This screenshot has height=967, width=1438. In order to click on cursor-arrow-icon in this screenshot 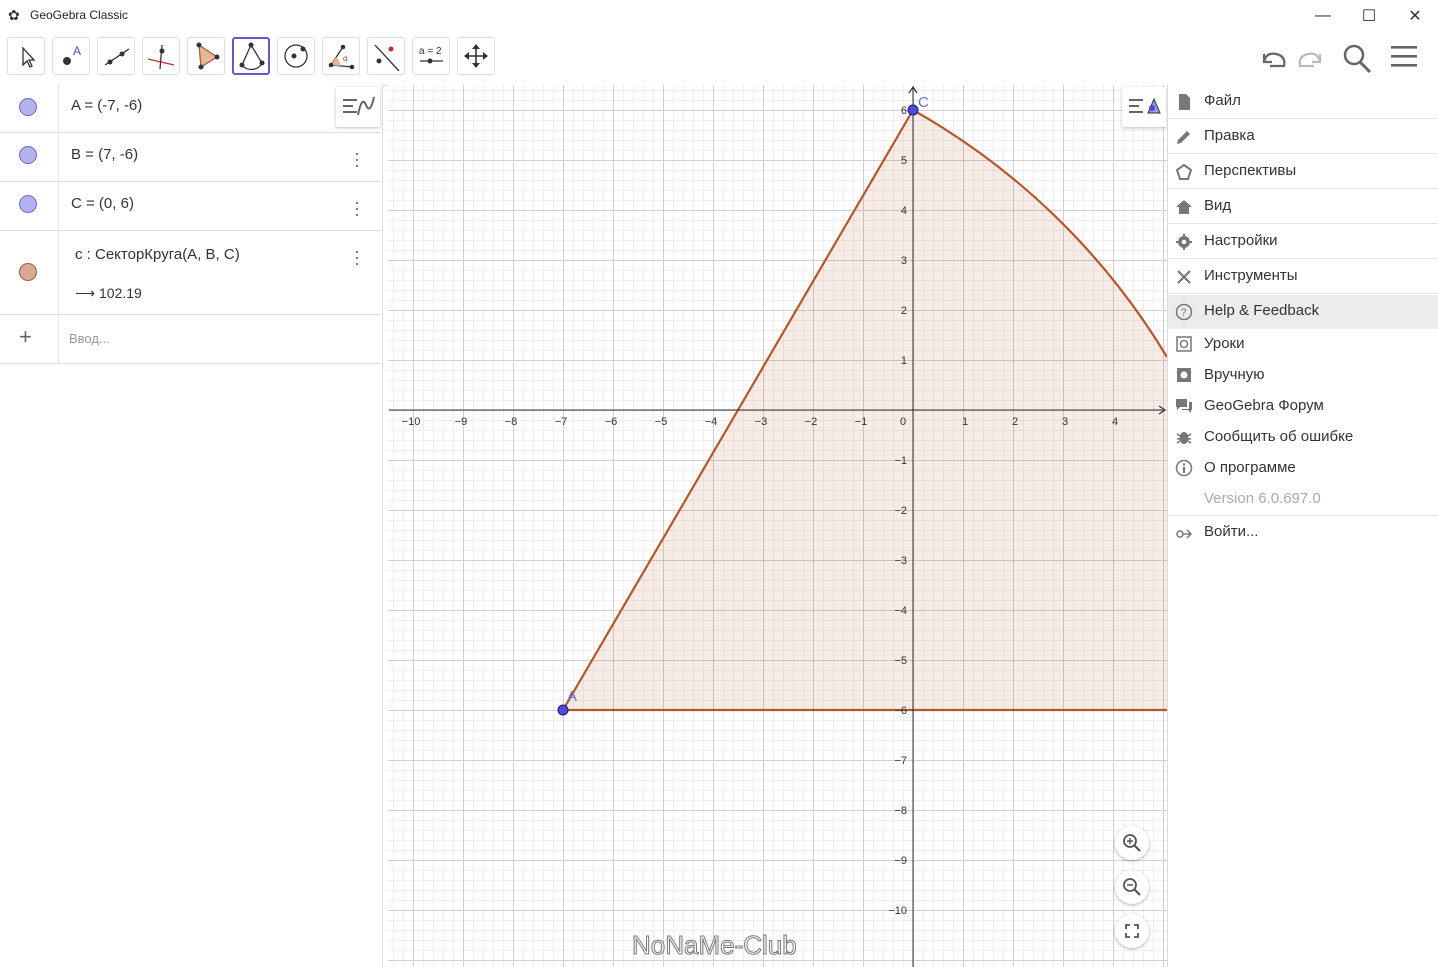, I will do `click(29, 57)`.